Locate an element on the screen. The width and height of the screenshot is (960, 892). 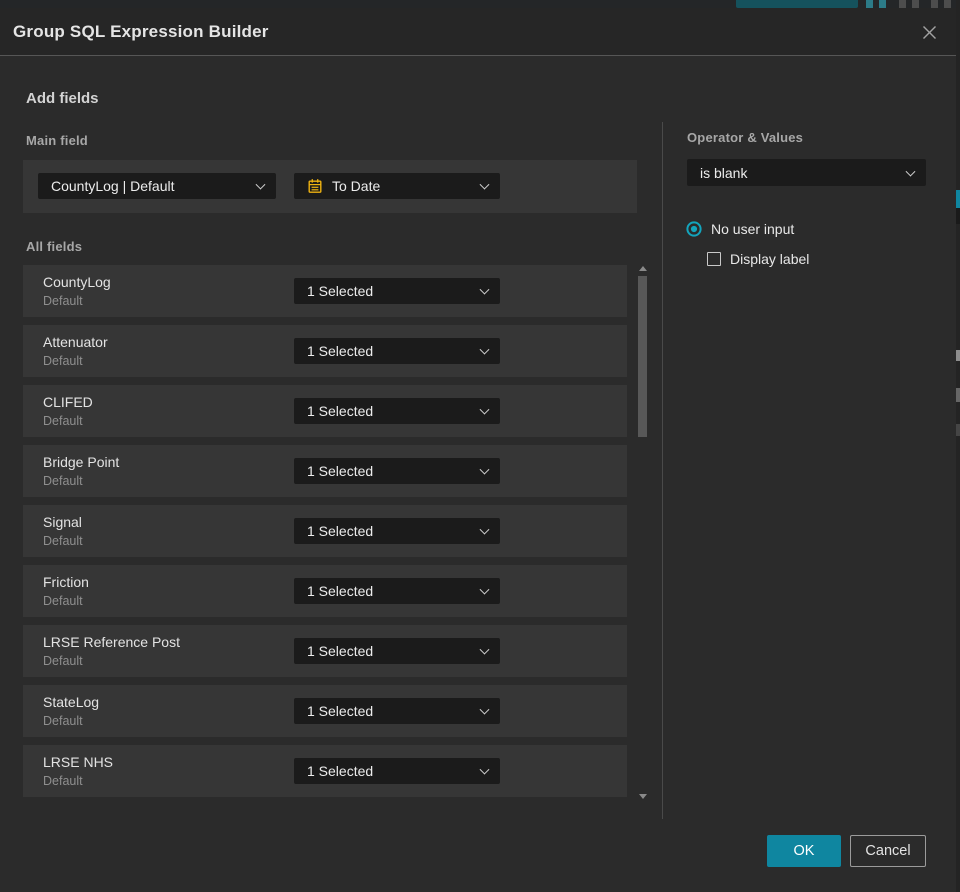
cancel-button: Cancel is located at coordinates (888, 851).